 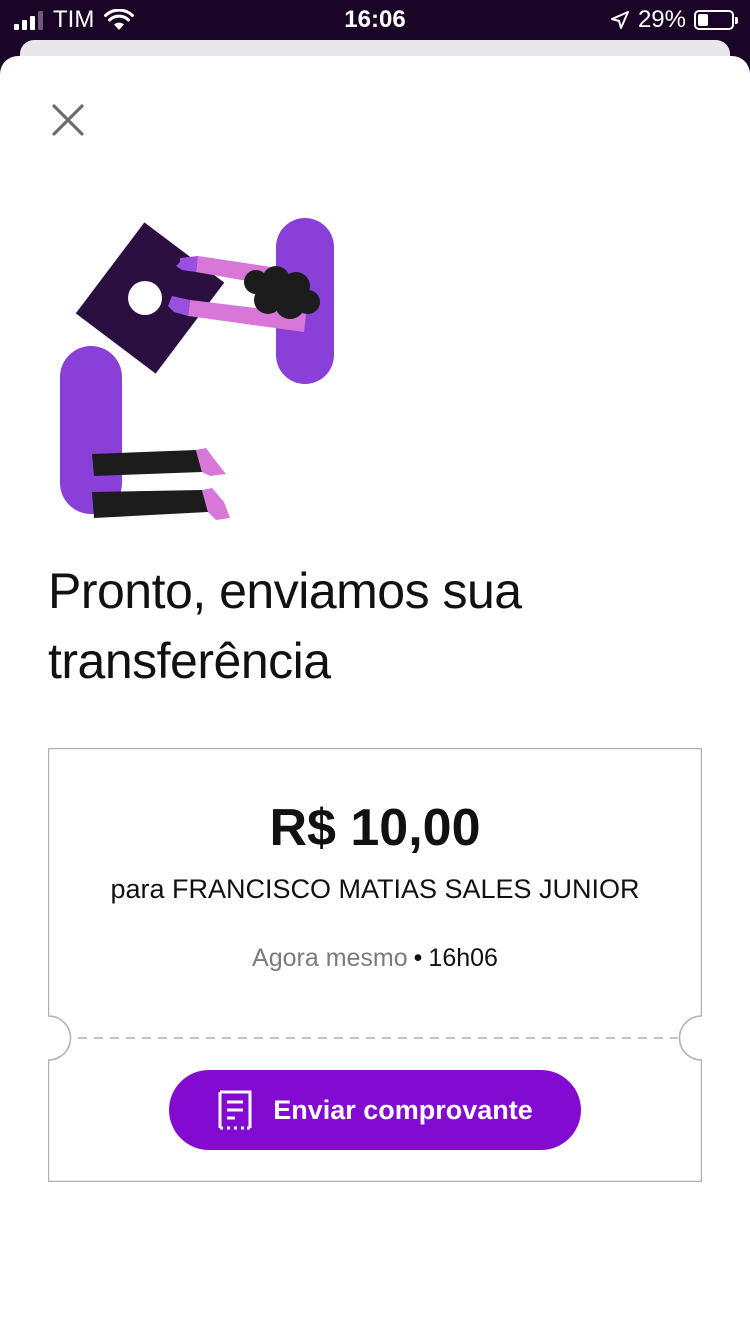 I want to click on close-icon, so click(x=68, y=120).